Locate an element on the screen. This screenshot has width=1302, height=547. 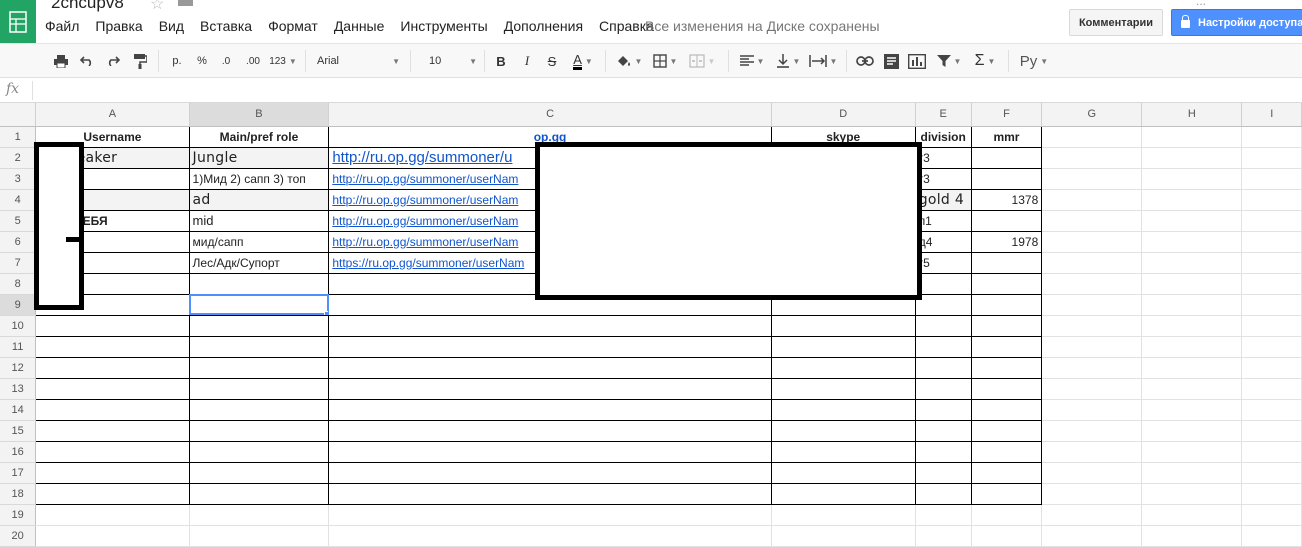
row-header: 8 is located at coordinates (18, 284).